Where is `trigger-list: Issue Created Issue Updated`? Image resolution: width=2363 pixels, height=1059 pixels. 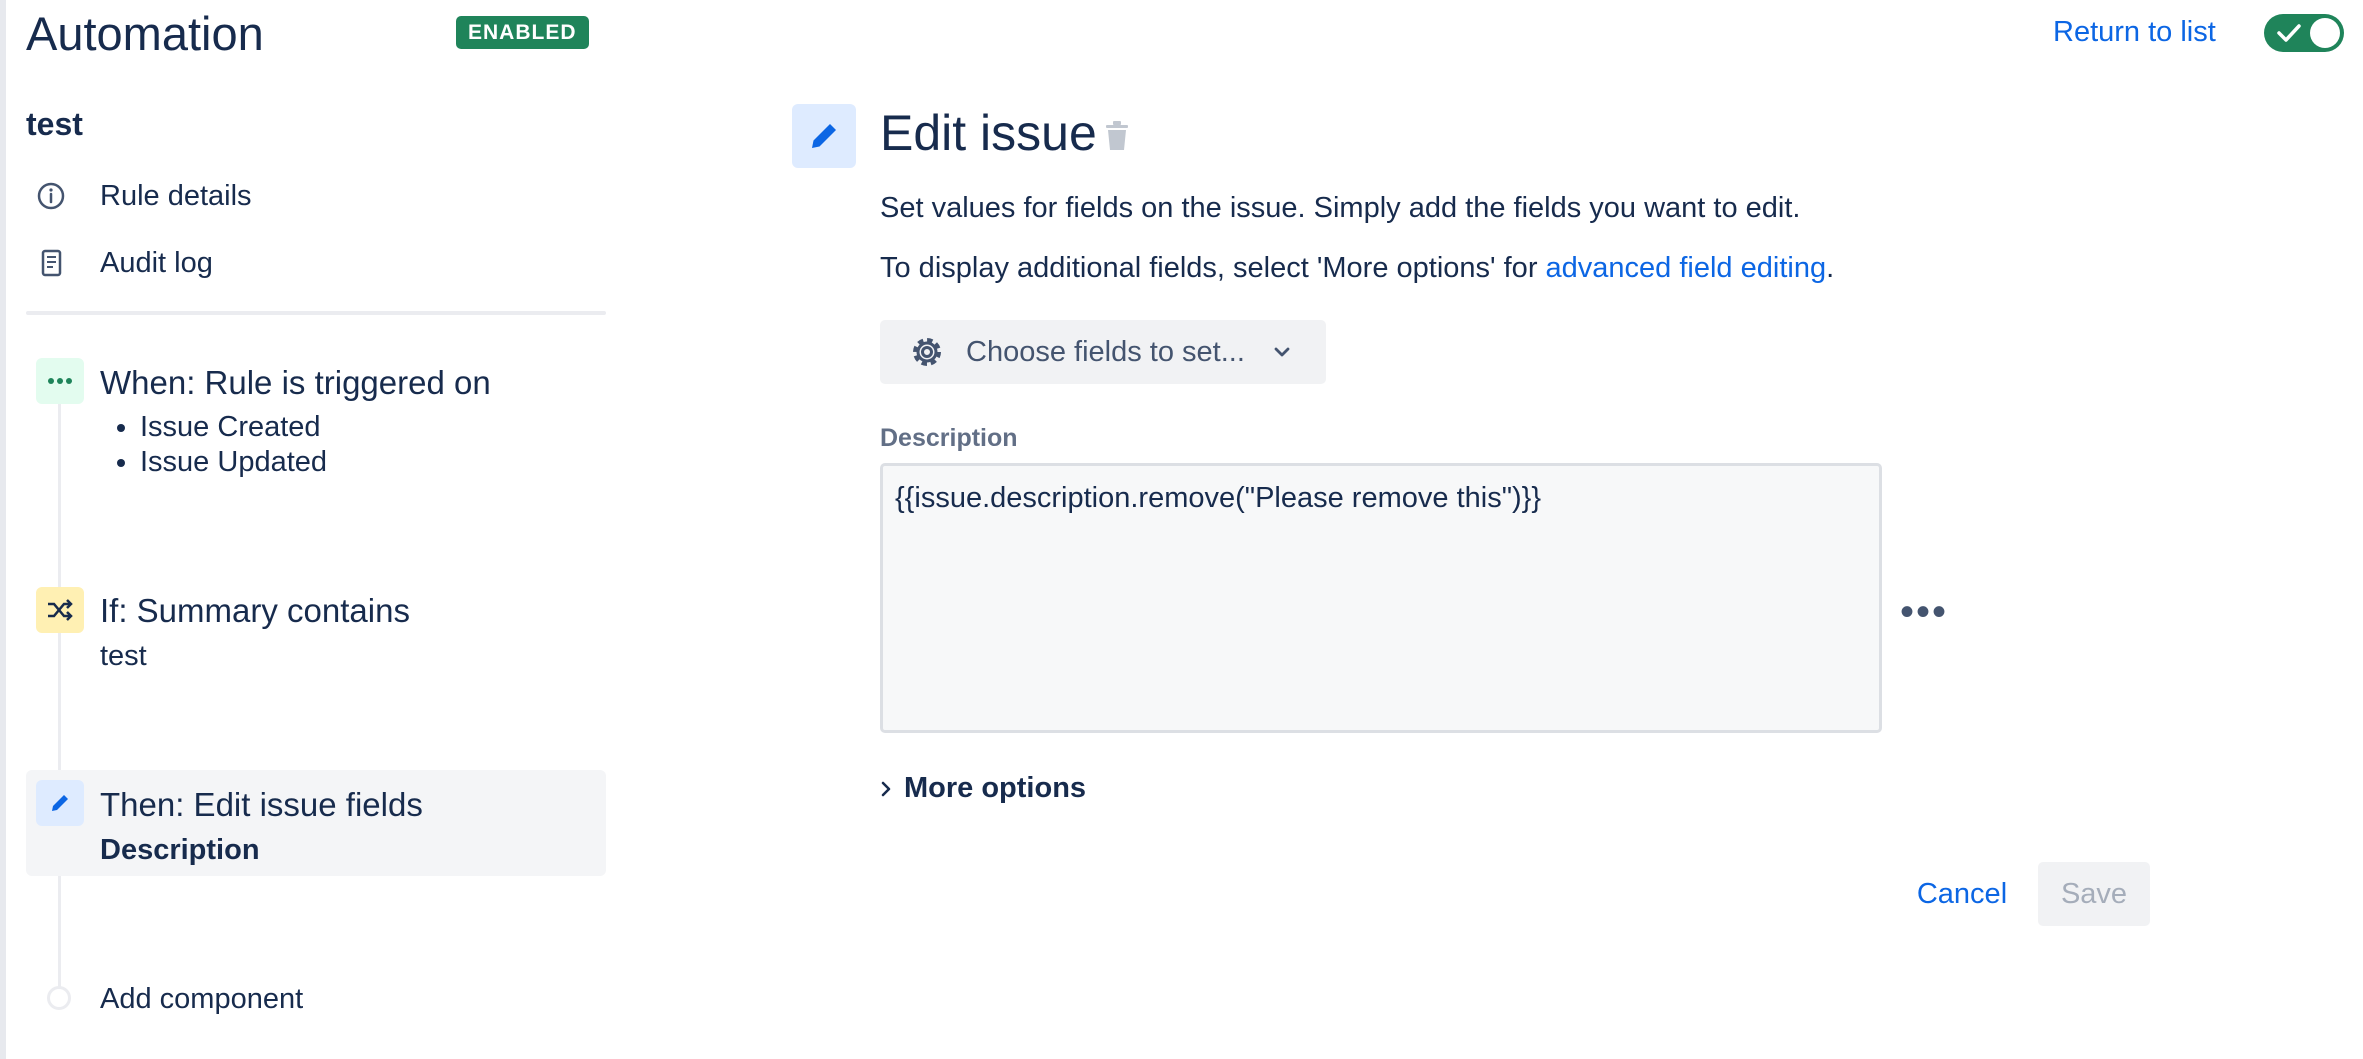
trigger-list: Issue Created Issue Updated is located at coordinates (233, 445).